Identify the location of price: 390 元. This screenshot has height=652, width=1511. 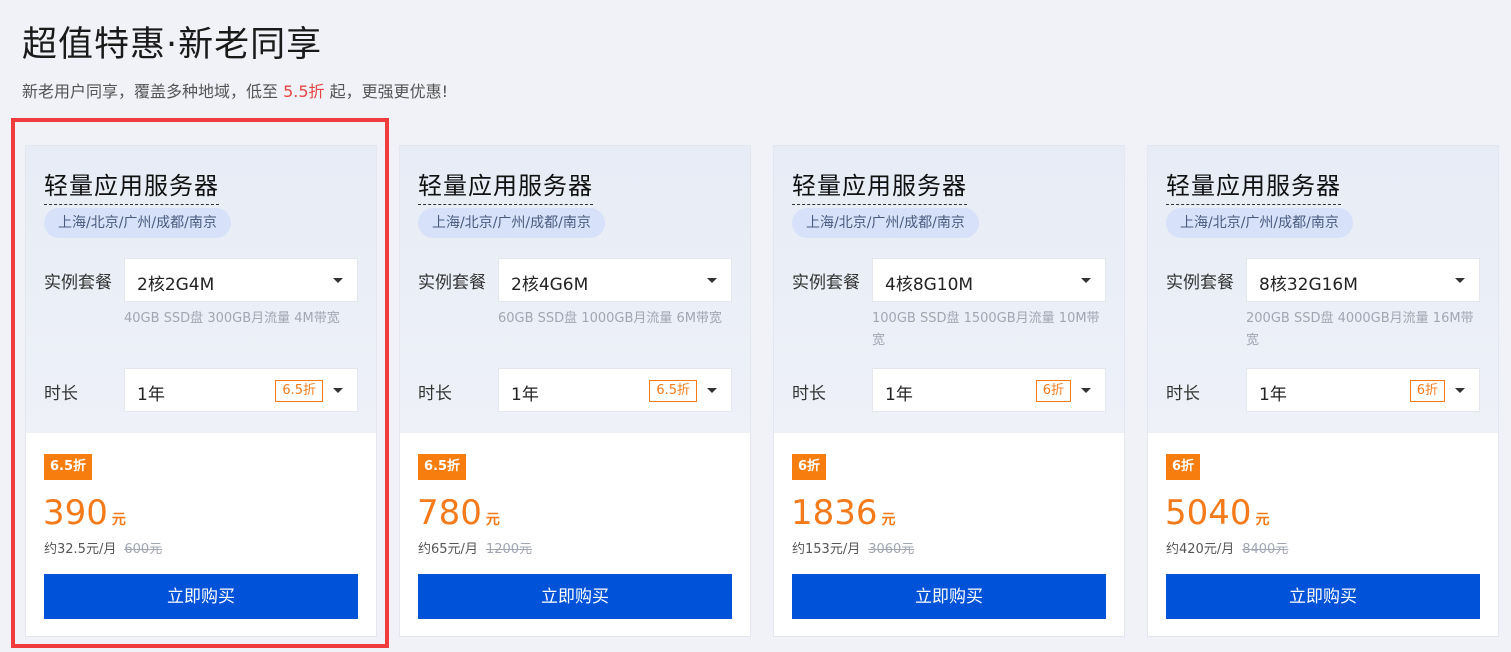
(84, 513).